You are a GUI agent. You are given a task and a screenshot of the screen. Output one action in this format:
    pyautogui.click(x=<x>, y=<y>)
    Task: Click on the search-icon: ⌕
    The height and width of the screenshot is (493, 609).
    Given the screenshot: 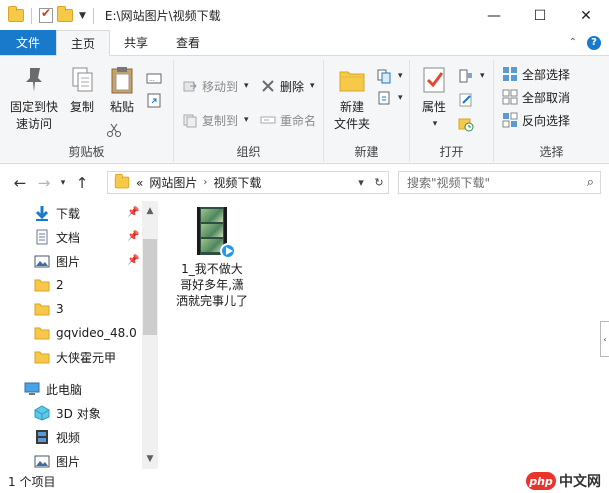 What is the action you would take?
    pyautogui.click(x=590, y=182)
    